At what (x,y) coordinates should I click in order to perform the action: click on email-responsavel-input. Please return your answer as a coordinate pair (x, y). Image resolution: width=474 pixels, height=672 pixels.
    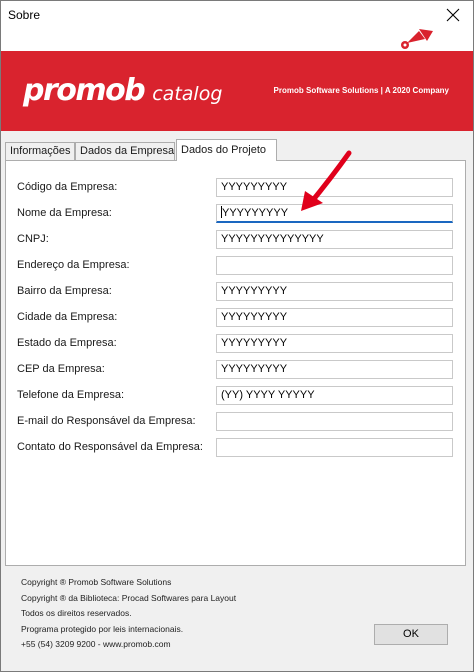
    Looking at the image, I should click on (334, 421).